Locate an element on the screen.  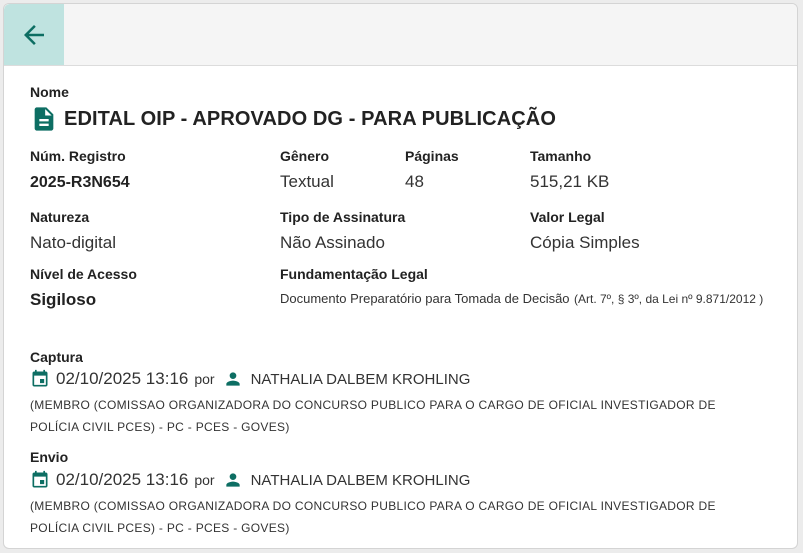
acesso-value: Sigiloso is located at coordinates (63, 299).